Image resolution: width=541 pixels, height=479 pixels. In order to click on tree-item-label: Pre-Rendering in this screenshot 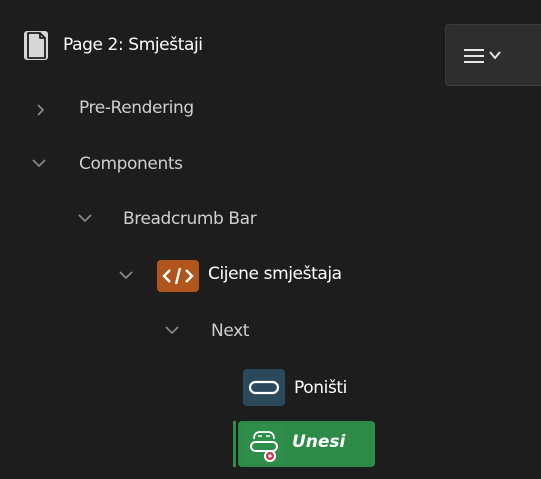, I will do `click(136, 108)`.